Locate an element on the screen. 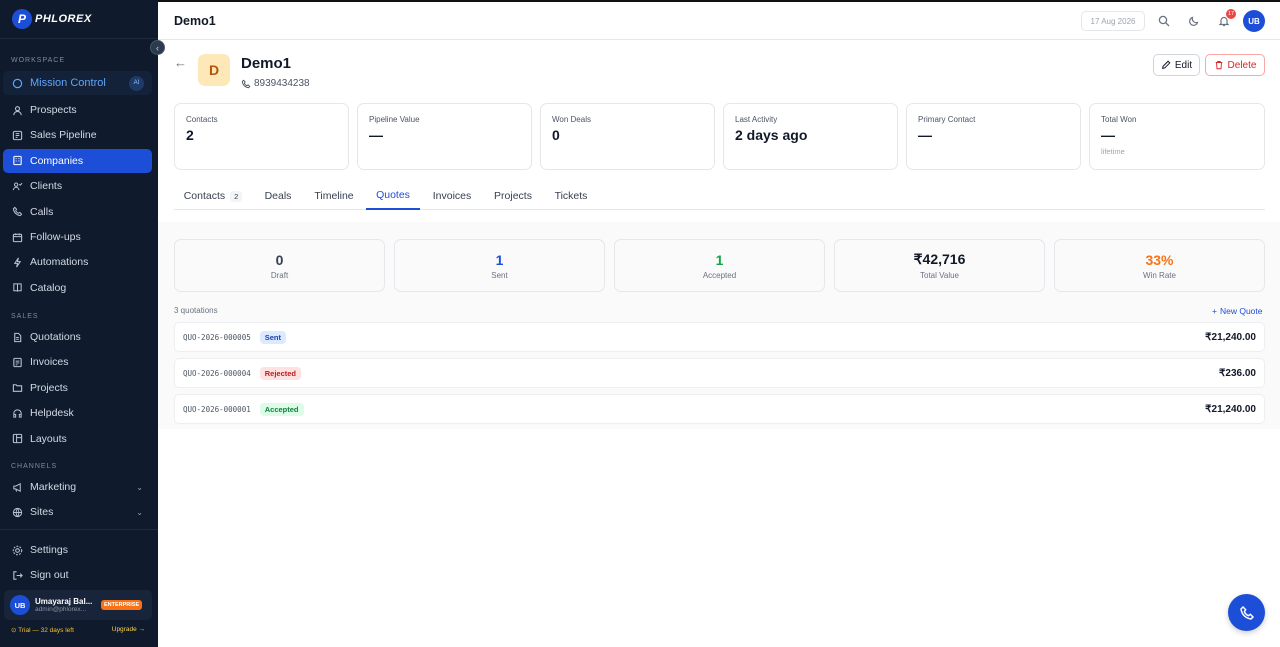 This screenshot has width=1280, height=647. sidebar-item-catalog: Catalog is located at coordinates (77, 288).